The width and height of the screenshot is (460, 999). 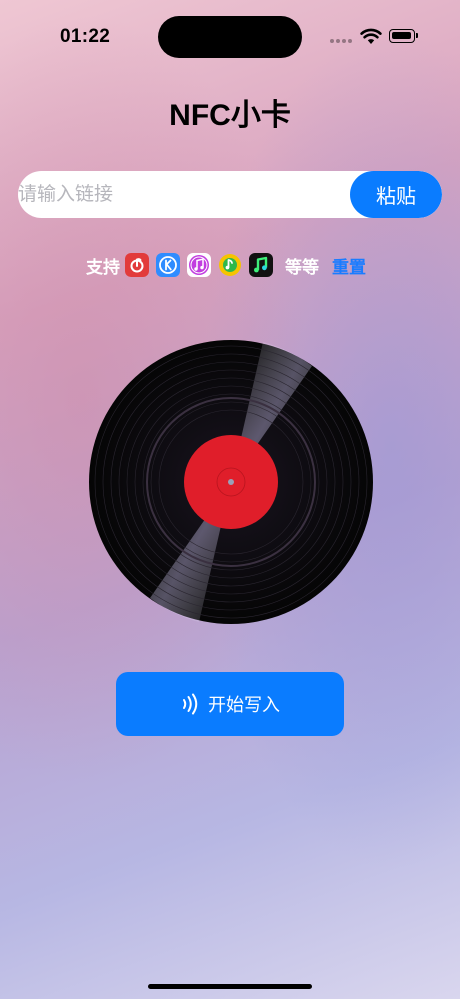 I want to click on cellular-signal-icon, so click(x=341, y=41).